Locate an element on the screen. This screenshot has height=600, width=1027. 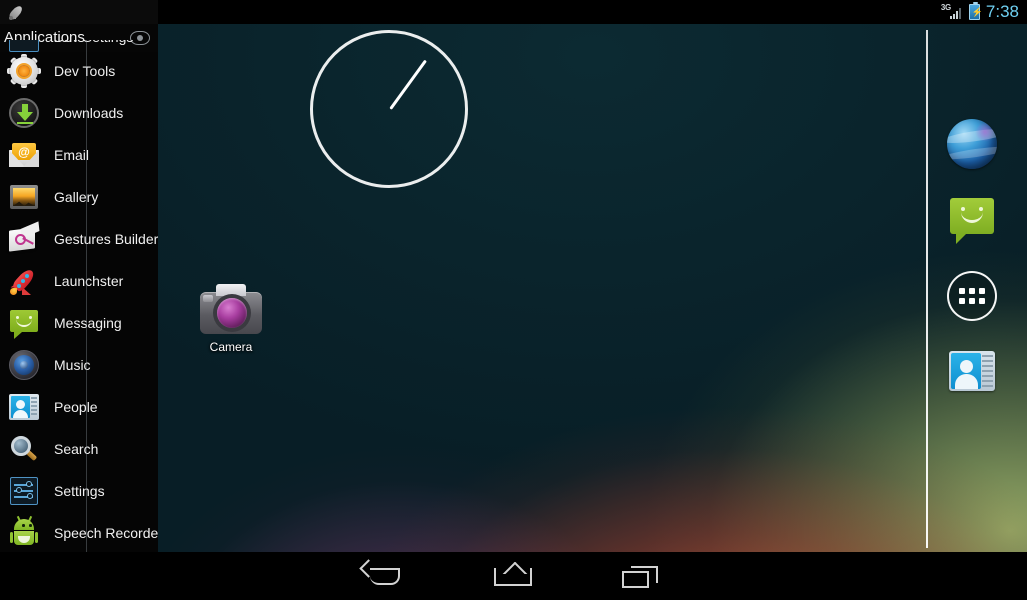
home-icon is located at coordinates (513, 577).